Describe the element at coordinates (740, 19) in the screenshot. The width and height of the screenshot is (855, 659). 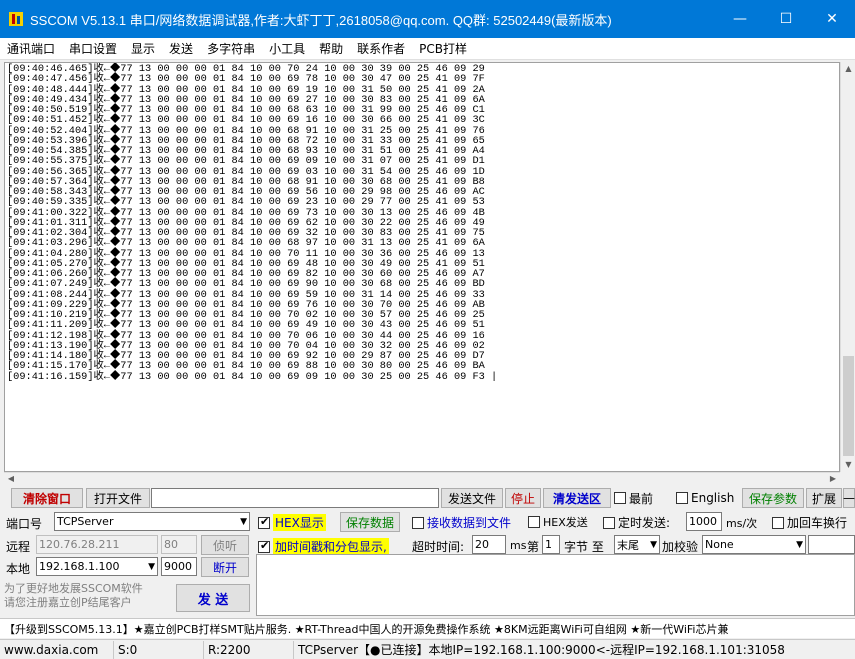
I see `minimize-button: —` at that location.